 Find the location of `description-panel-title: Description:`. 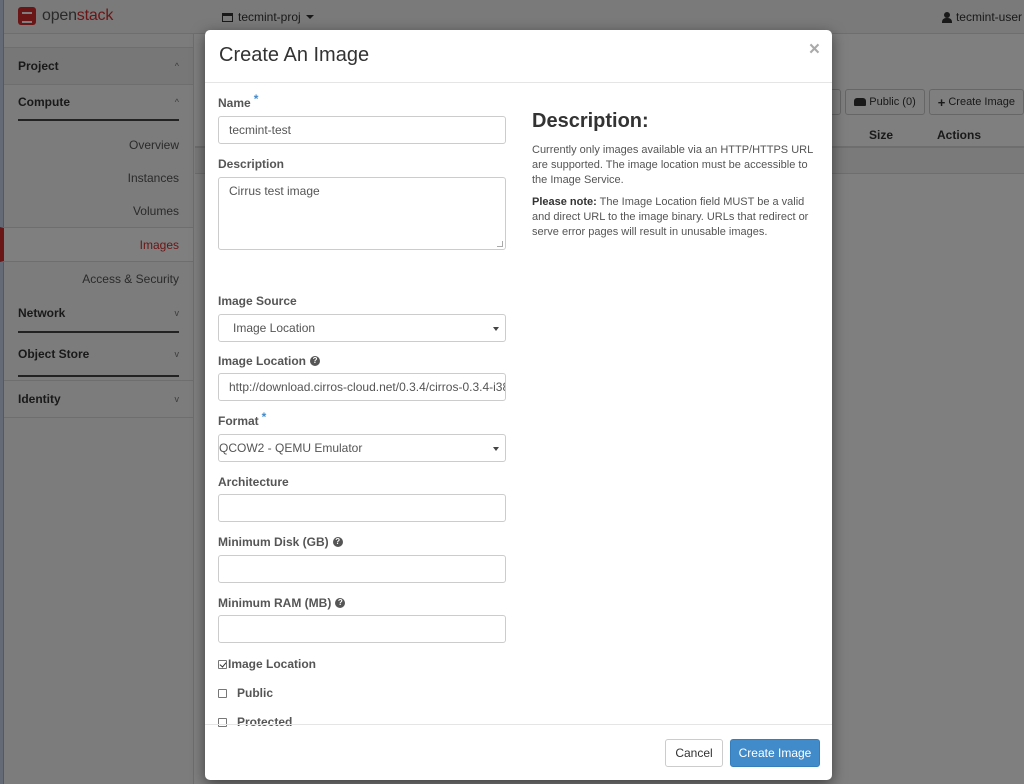

description-panel-title: Description: is located at coordinates (590, 121).